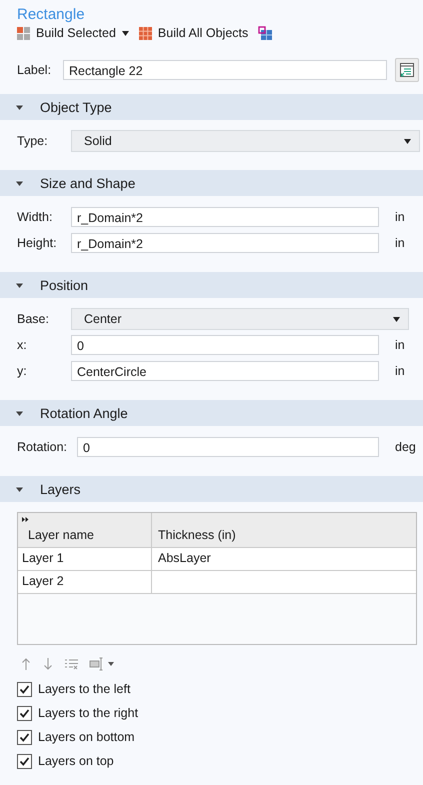 This screenshot has width=423, height=785. I want to click on dropdown: Center, so click(240, 319).